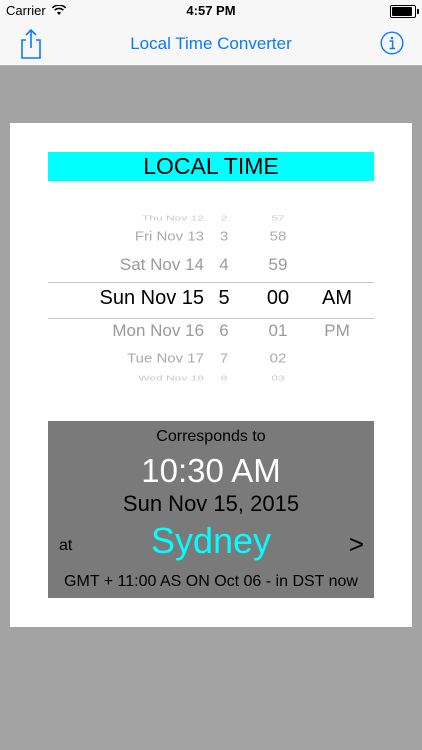 This screenshot has width=422, height=750. I want to click on picker-hour-option: 2, so click(224, 218).